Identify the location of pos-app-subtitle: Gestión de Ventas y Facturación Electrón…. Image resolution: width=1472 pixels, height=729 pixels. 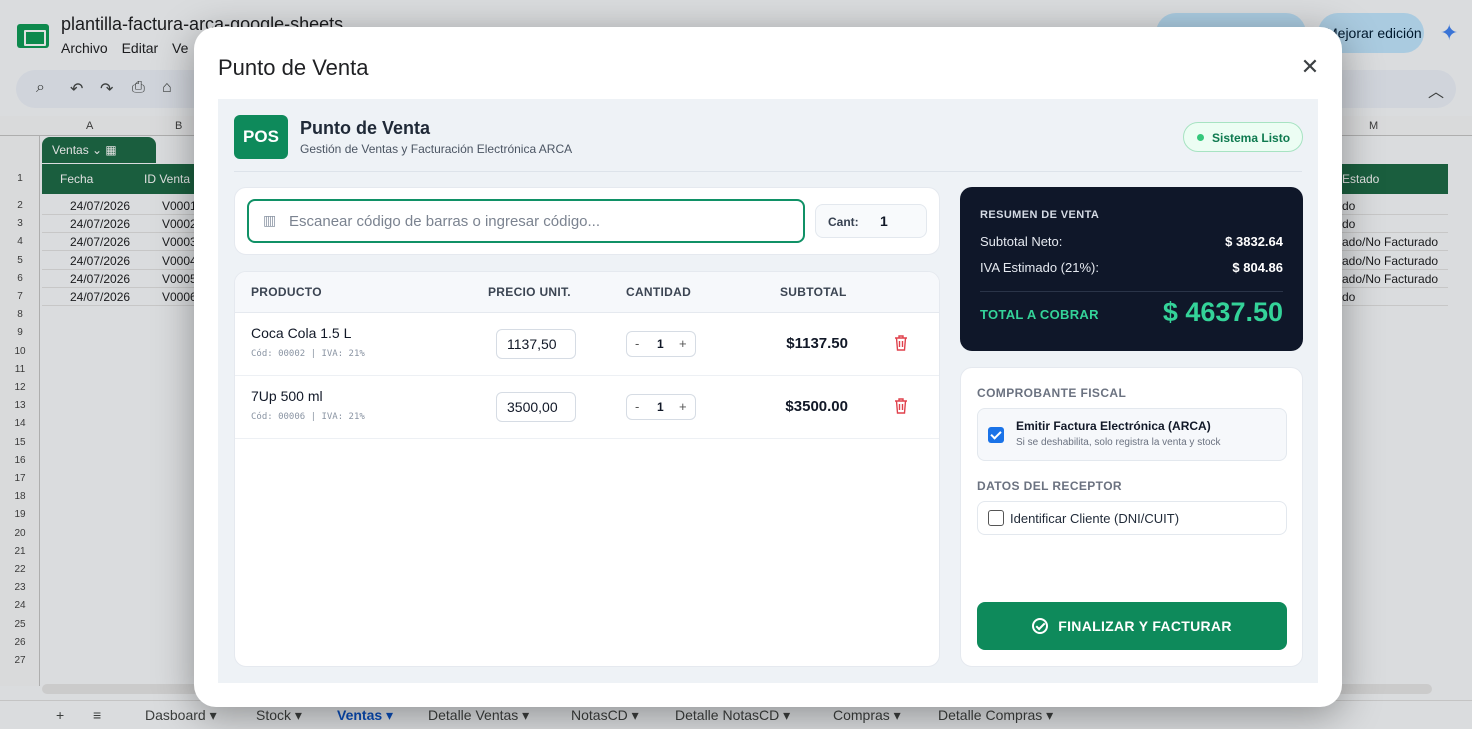
(436, 149).